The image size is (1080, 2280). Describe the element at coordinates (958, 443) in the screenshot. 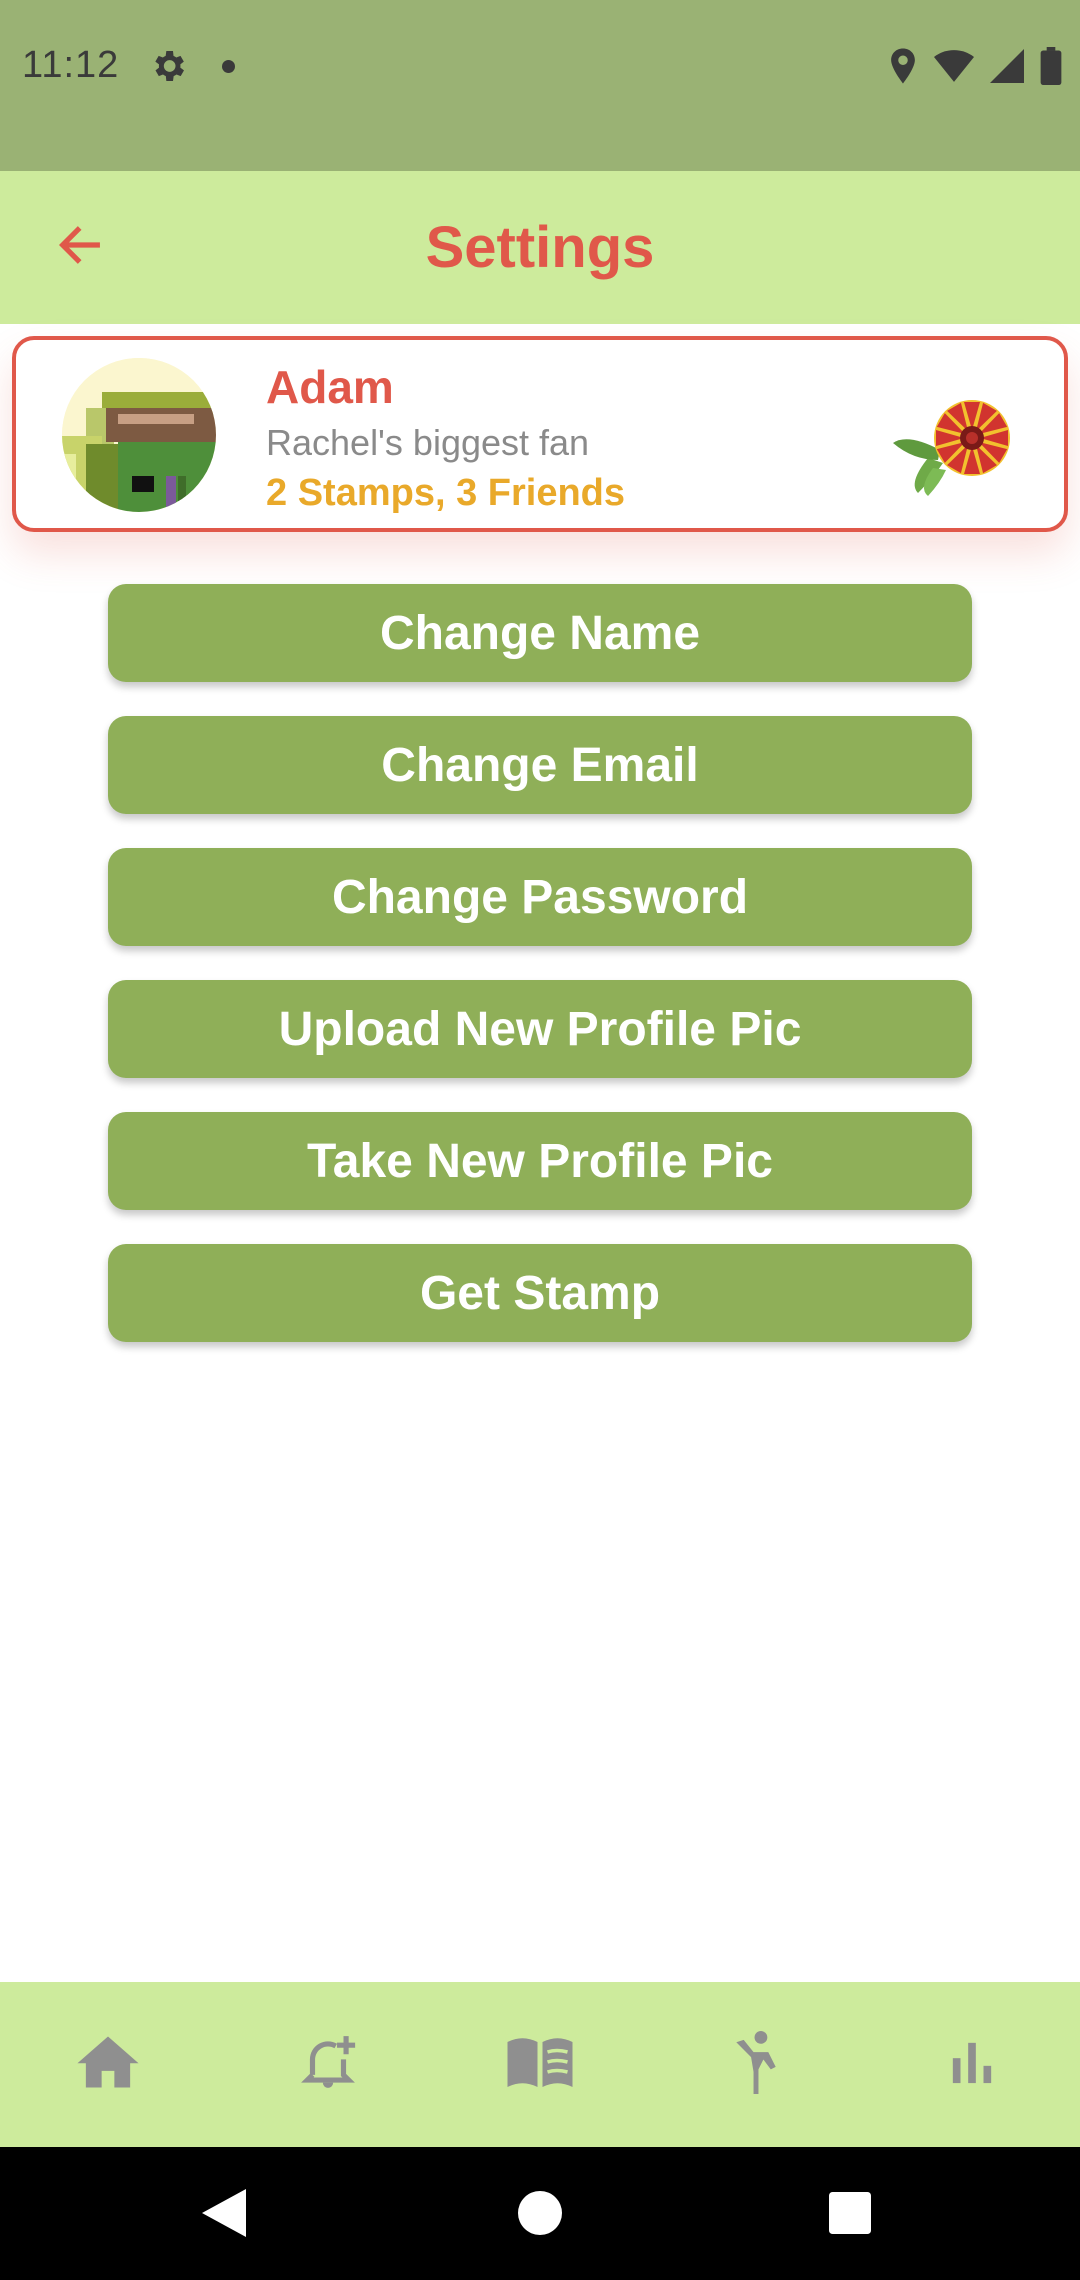

I see `flower-stamp-icon` at that location.